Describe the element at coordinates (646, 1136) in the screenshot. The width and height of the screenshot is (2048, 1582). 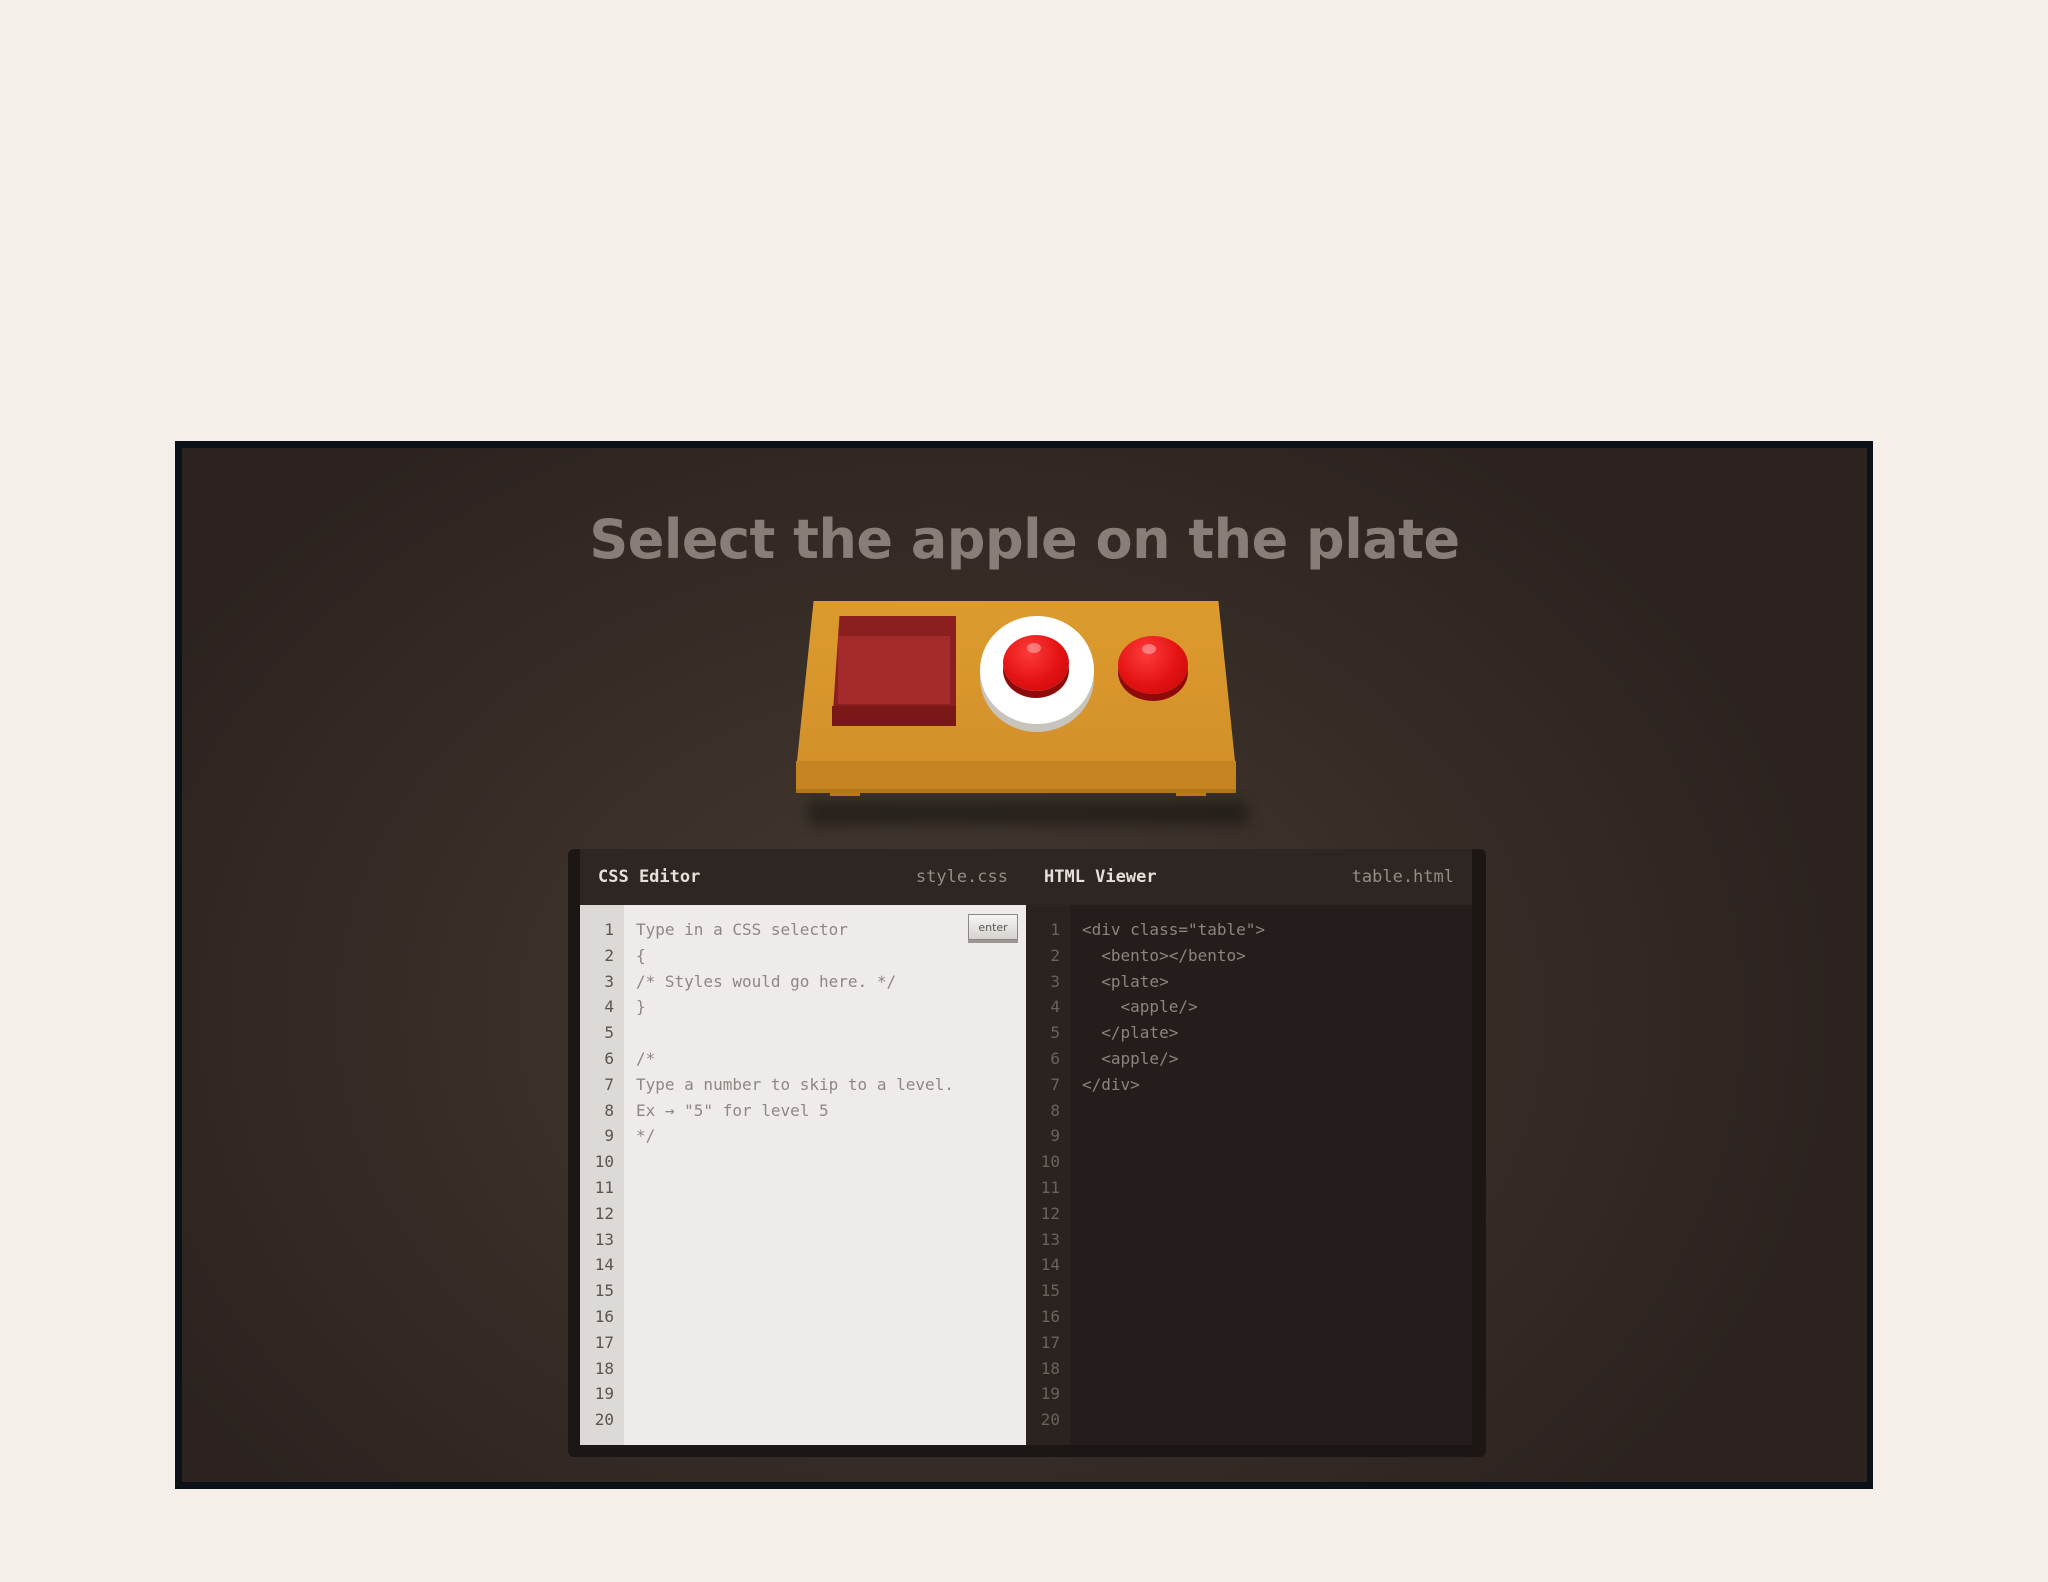
I see `css-code-line: */` at that location.